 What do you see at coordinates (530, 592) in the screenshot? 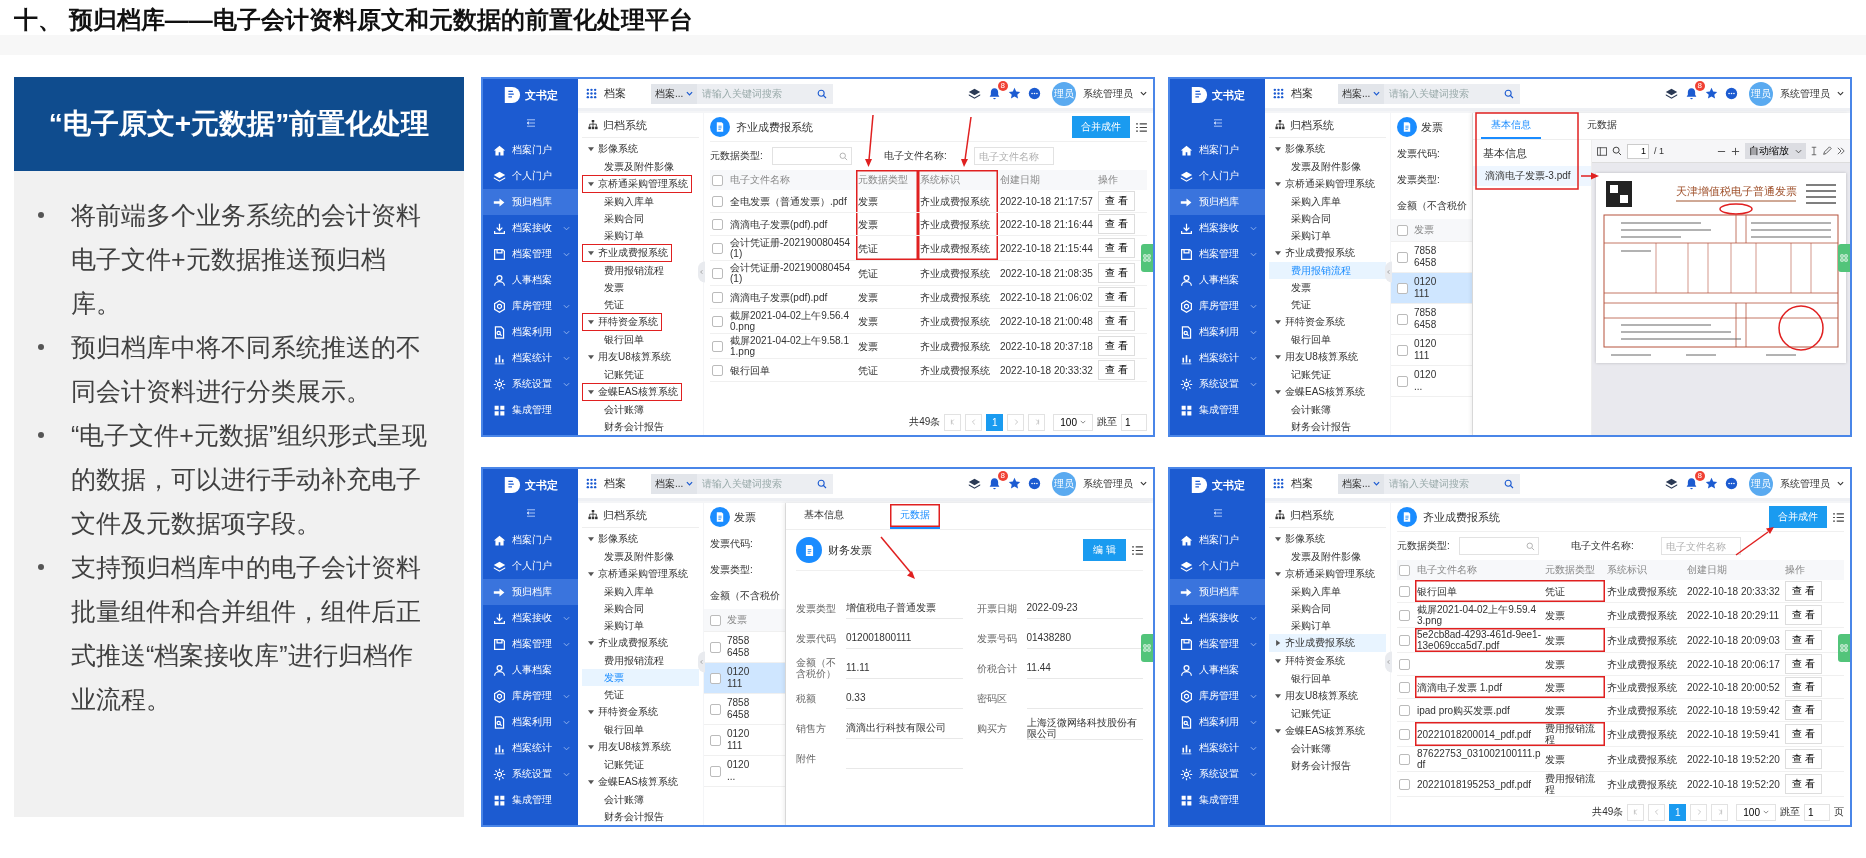
I see `nav-item: 预归档库` at bounding box center [530, 592].